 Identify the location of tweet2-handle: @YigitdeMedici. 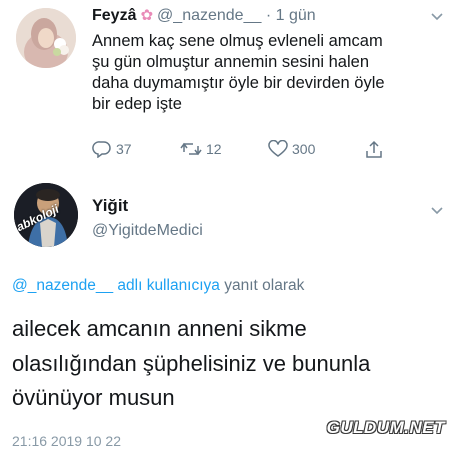
(147, 231).